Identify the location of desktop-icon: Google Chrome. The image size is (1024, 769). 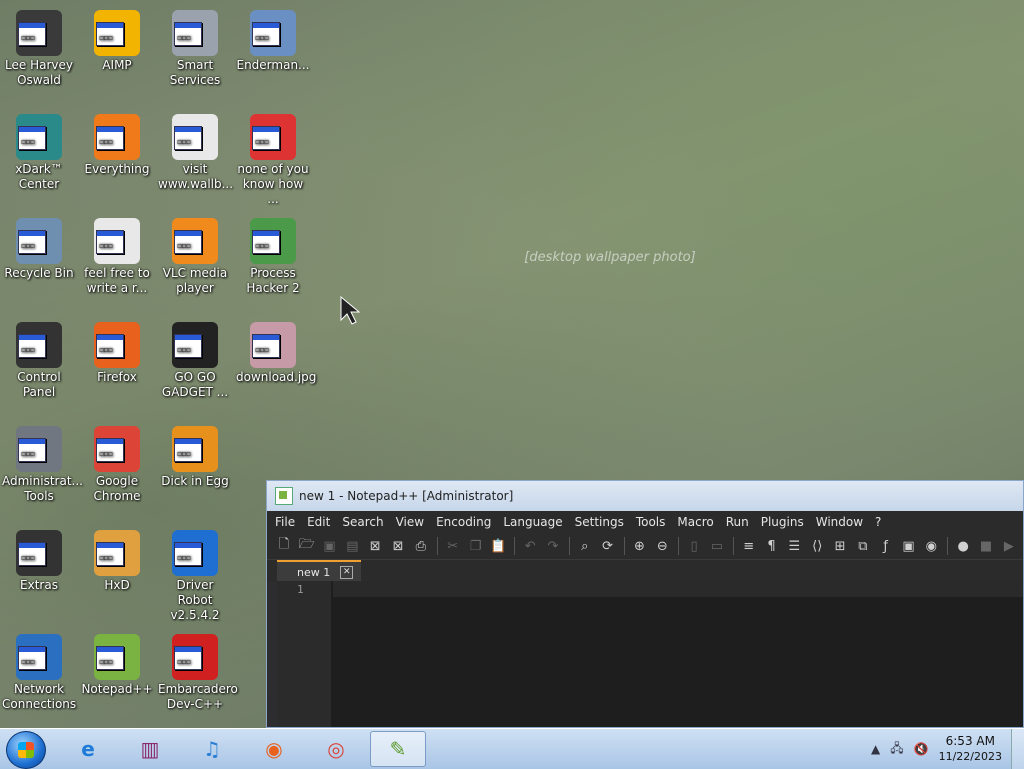
(117, 470).